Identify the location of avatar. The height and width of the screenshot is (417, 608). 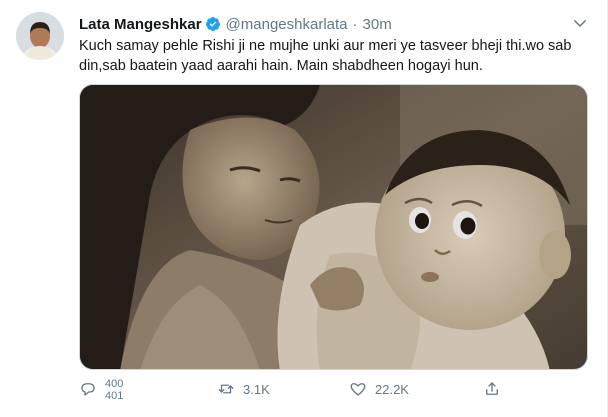
(40, 36).